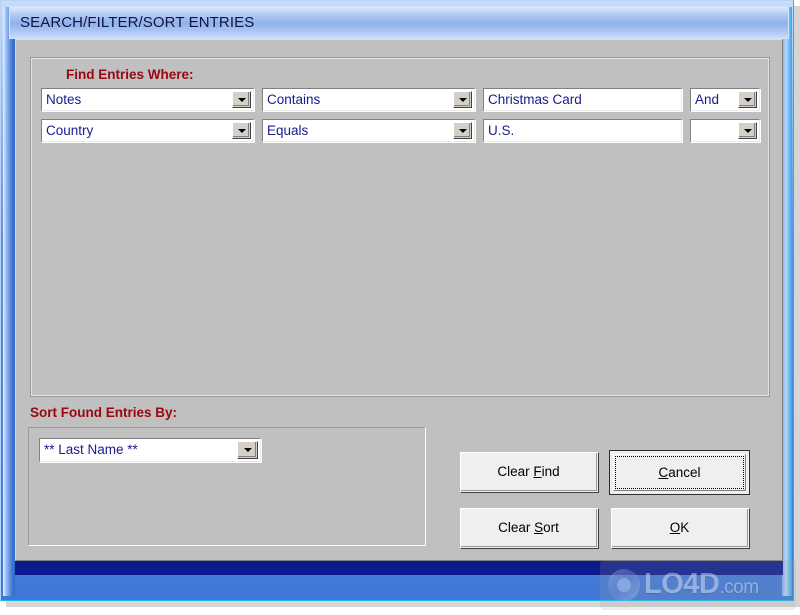 The image size is (800, 615). I want to click on clear-find-button: Clear Find, so click(529, 472).